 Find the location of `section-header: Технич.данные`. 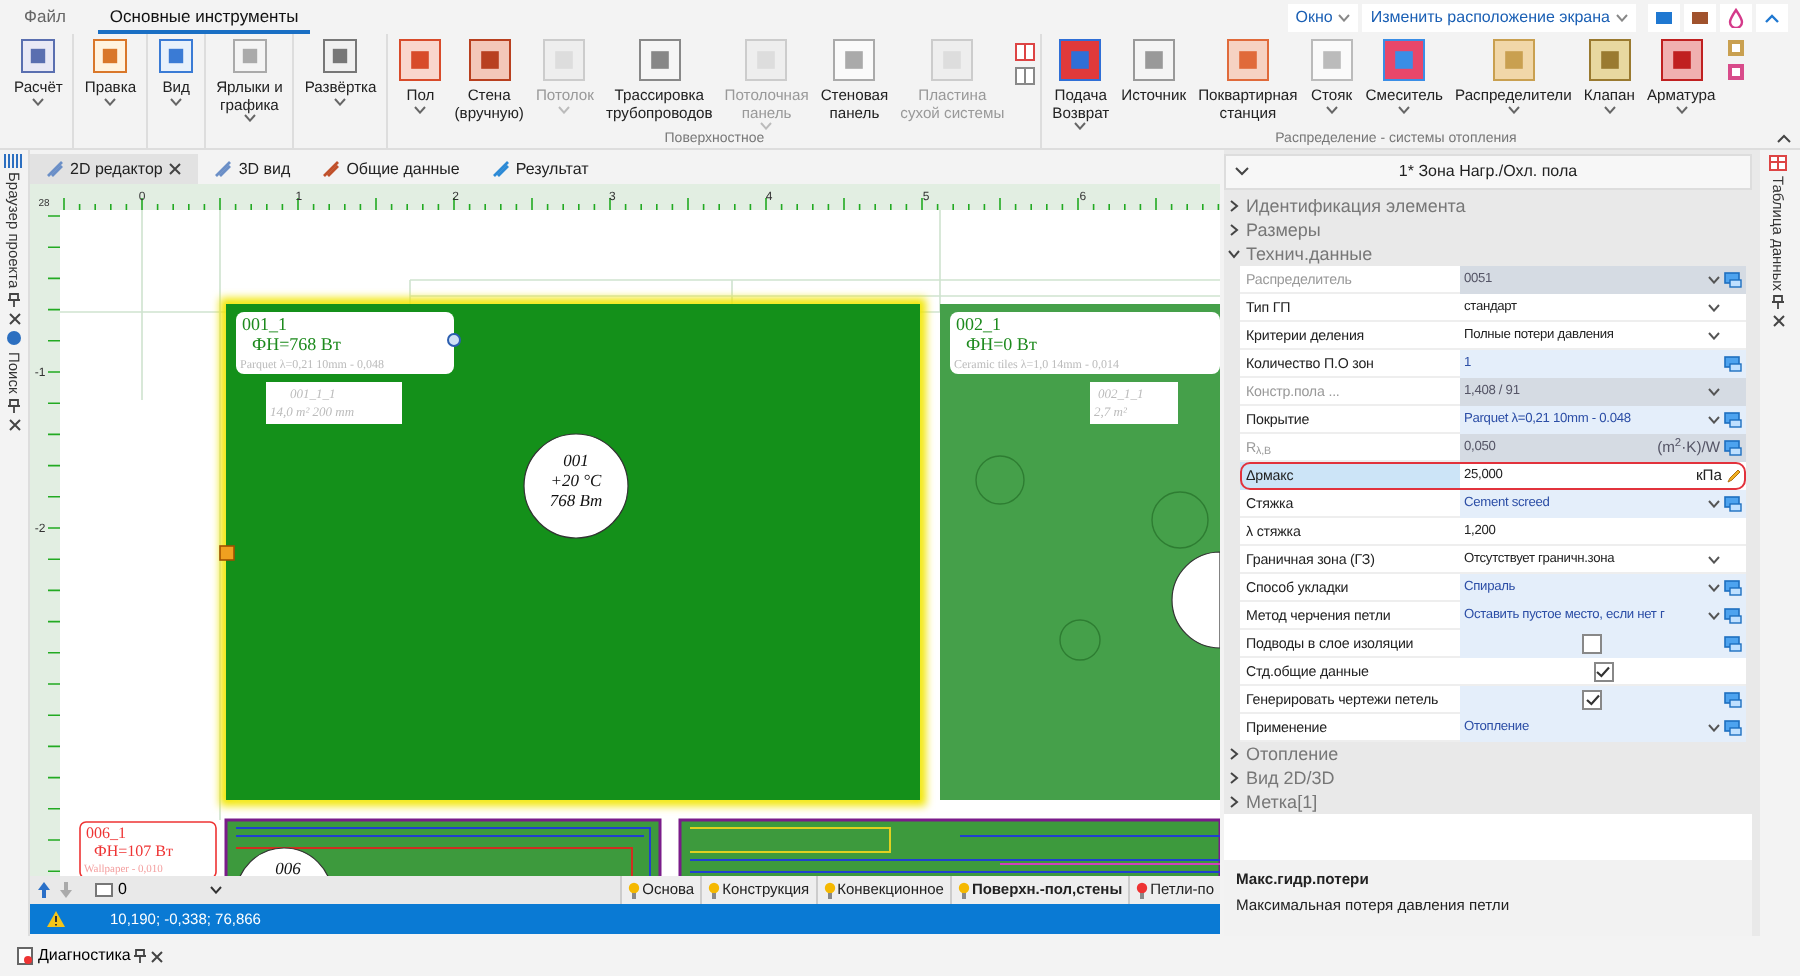

section-header: Технич.данные is located at coordinates (1488, 254).